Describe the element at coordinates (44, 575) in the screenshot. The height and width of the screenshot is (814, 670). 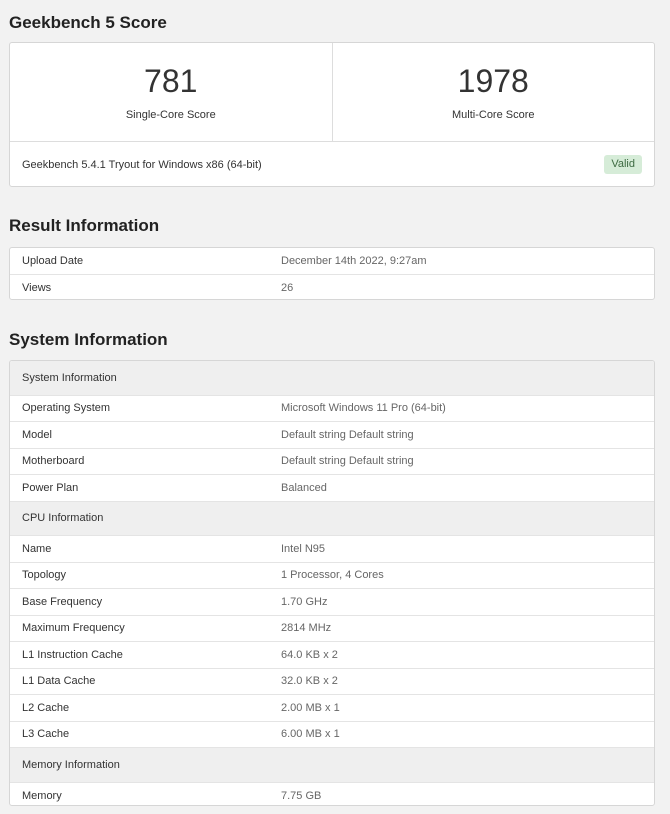
I see `topology-label: Topology` at that location.